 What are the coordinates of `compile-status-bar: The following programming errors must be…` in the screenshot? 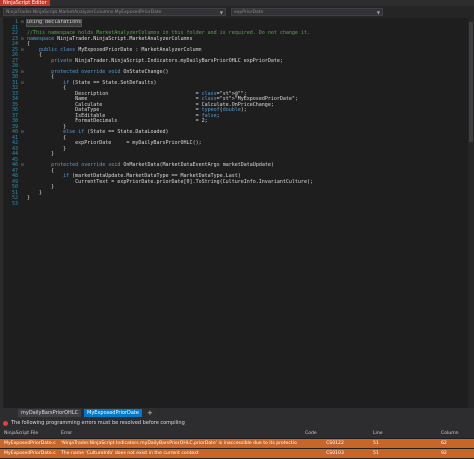 It's located at (237, 423).